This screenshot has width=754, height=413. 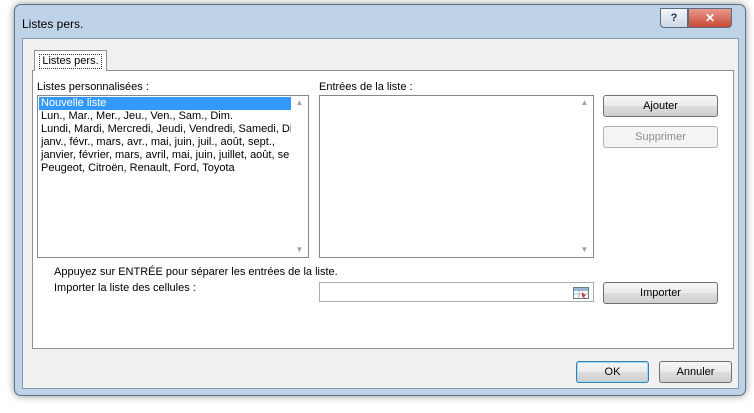 What do you see at coordinates (366, 87) in the screenshot?
I see `entries-label: Entrées de la liste :` at bounding box center [366, 87].